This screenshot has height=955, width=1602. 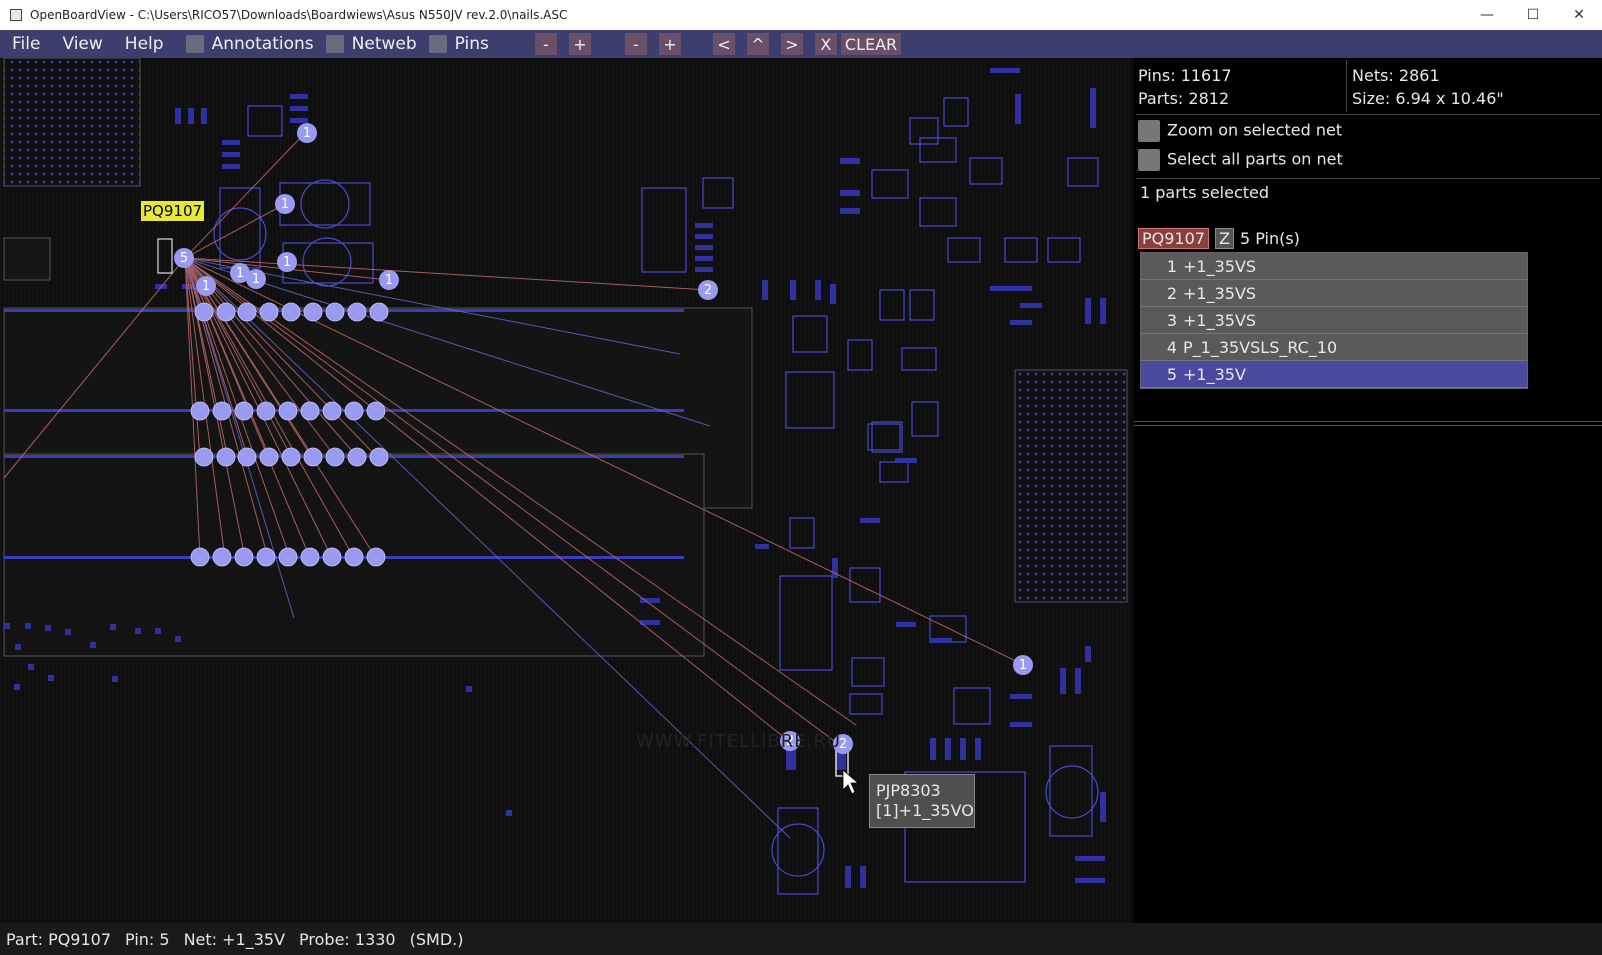 What do you see at coordinates (1240, 160) in the screenshot?
I see `select-all-on-net-checkbox: Select all parts on net` at bounding box center [1240, 160].